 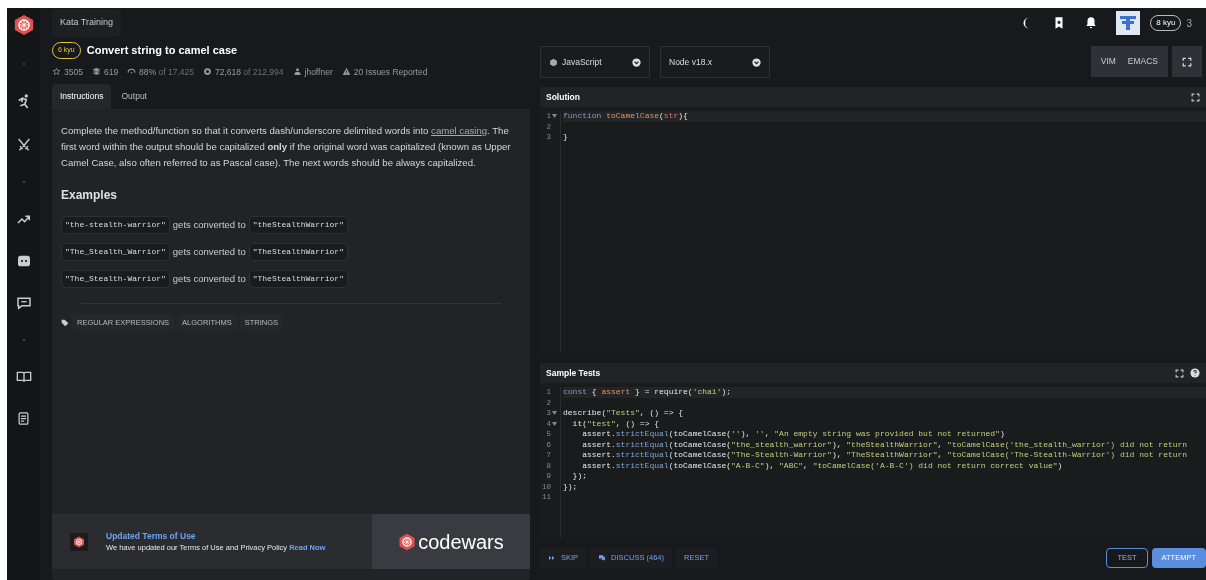 I want to click on fullscreen-button, so click(x=1187, y=61).